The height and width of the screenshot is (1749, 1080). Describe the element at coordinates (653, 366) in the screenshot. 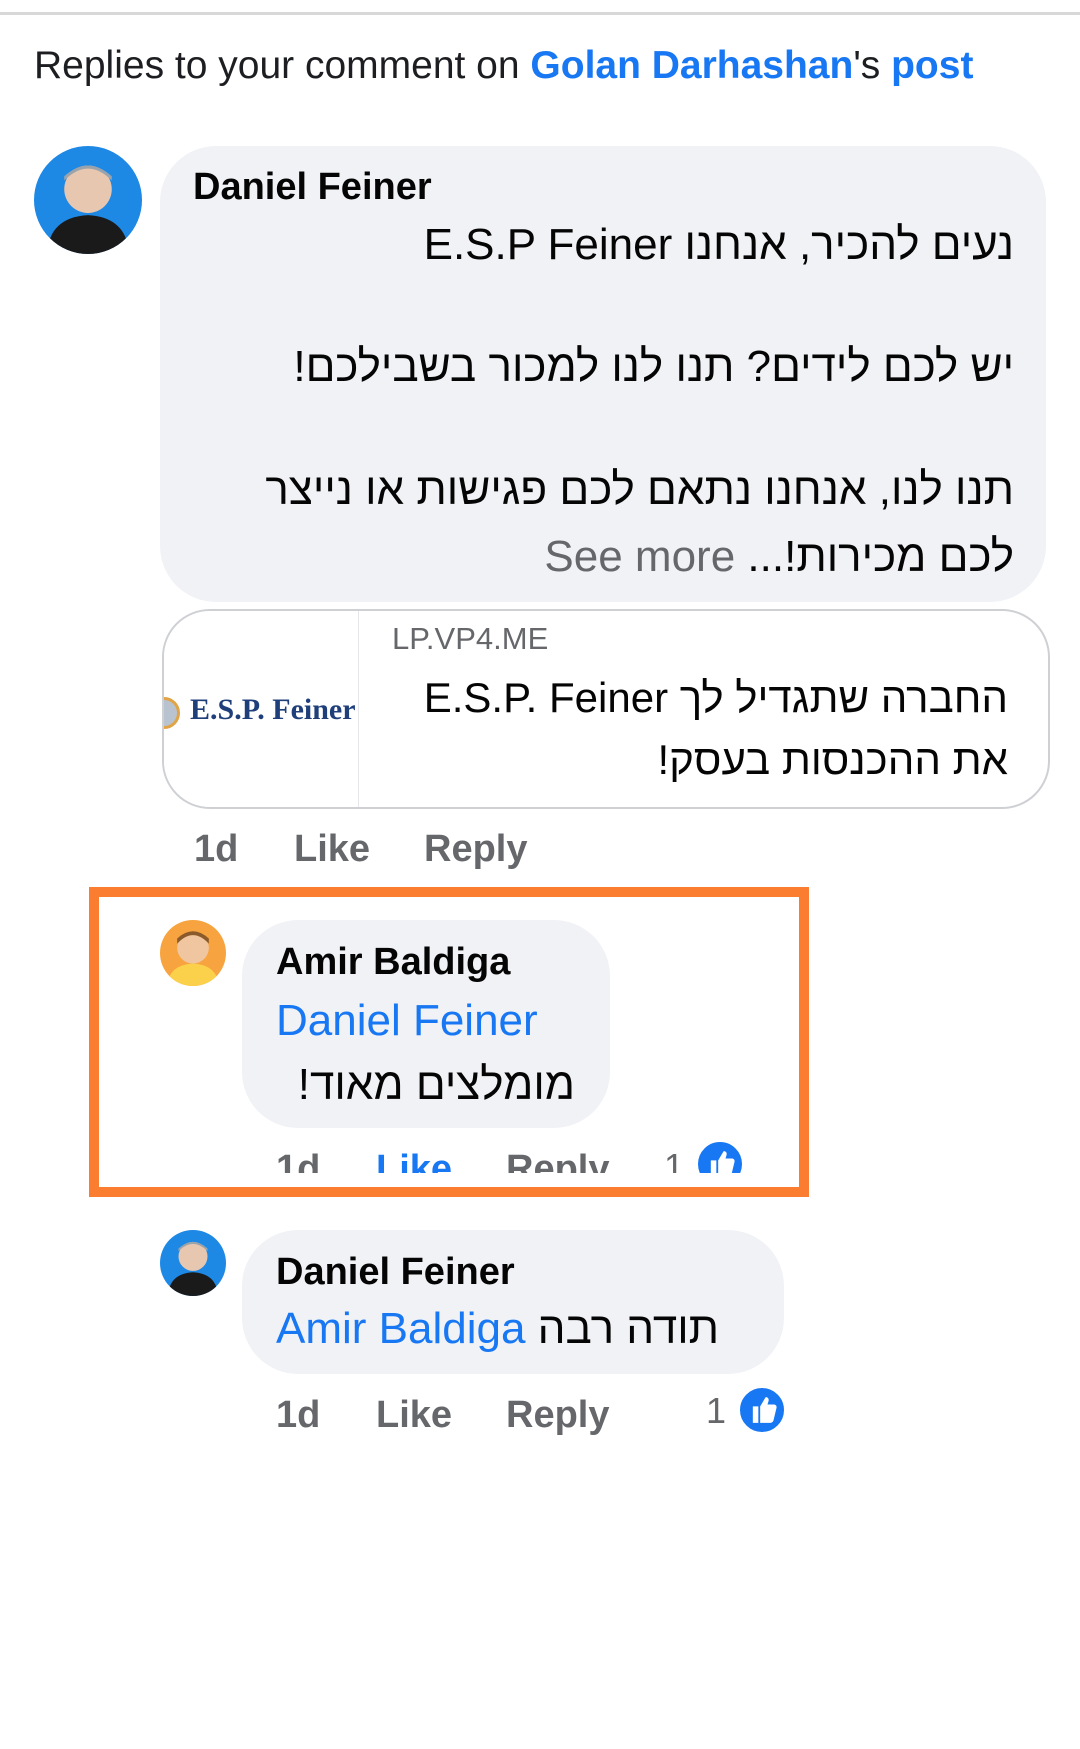

I see `comment-text-line: יש לכם לידים? תנו לנו למכור בשבילכם!` at that location.